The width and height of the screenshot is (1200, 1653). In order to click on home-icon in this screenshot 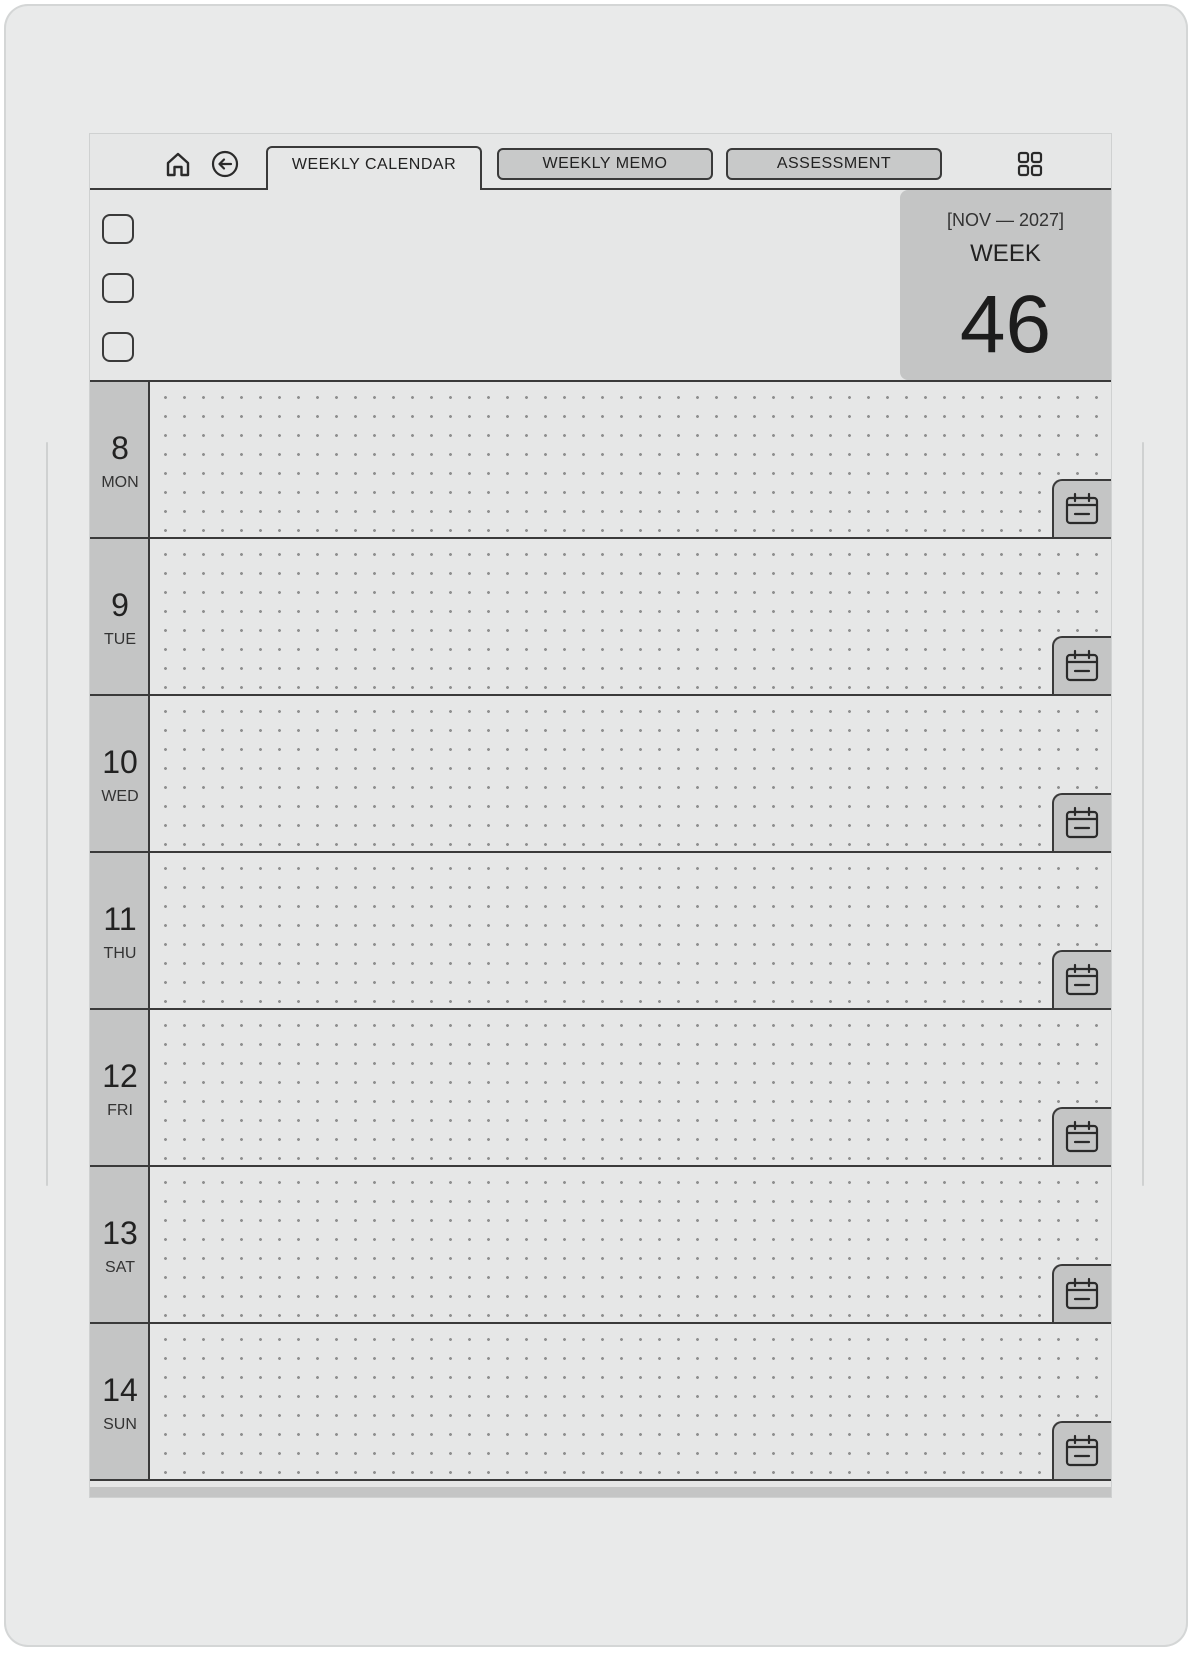, I will do `click(178, 164)`.